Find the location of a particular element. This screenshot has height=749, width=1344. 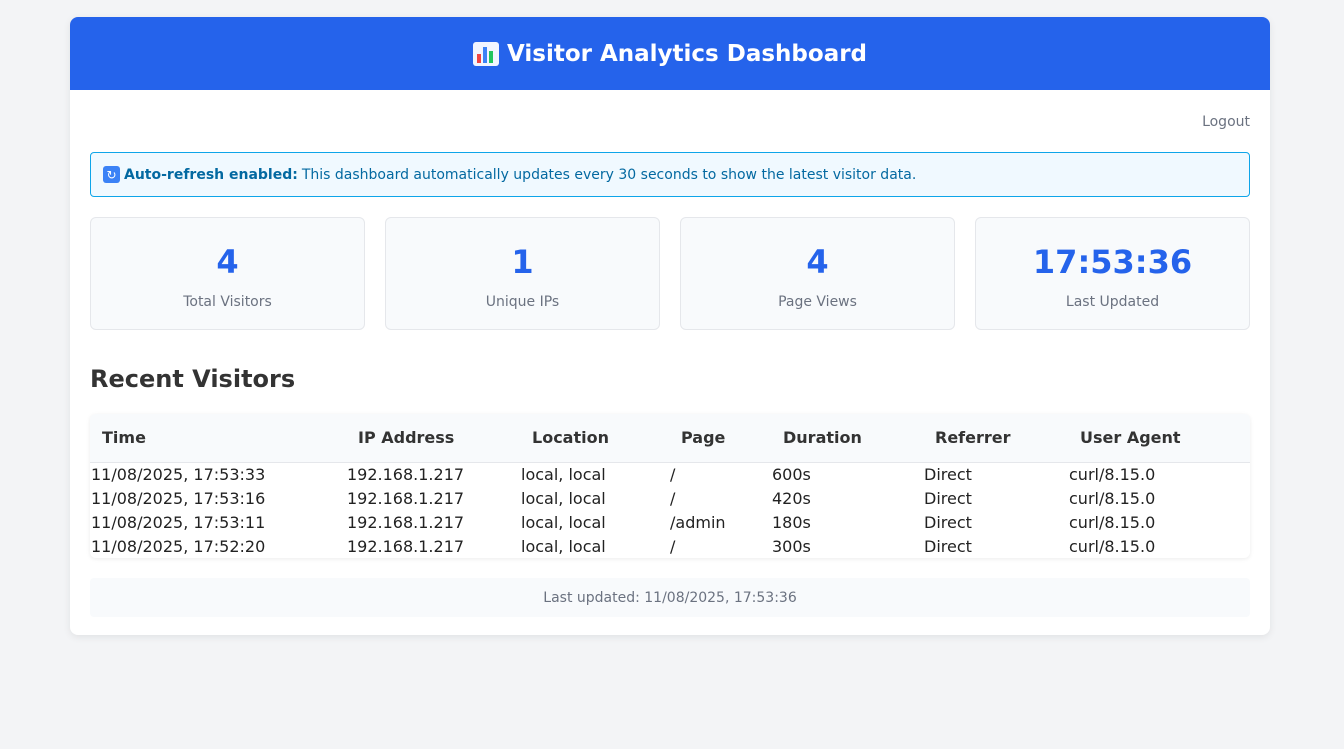

bar-chart-icon is located at coordinates (485, 53).